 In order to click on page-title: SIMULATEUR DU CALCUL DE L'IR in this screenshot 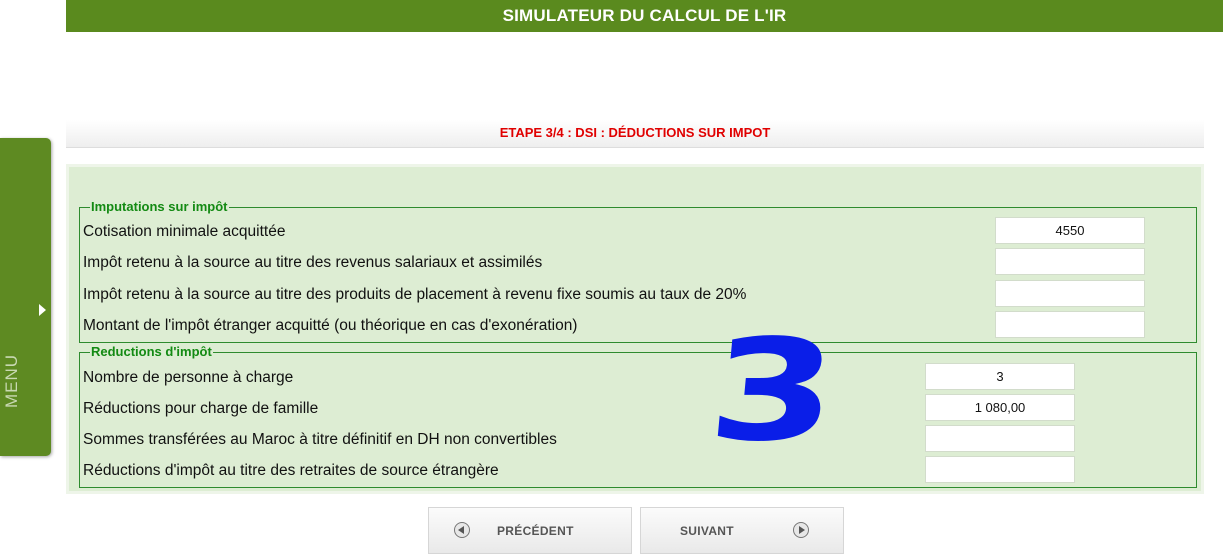, I will do `click(644, 16)`.